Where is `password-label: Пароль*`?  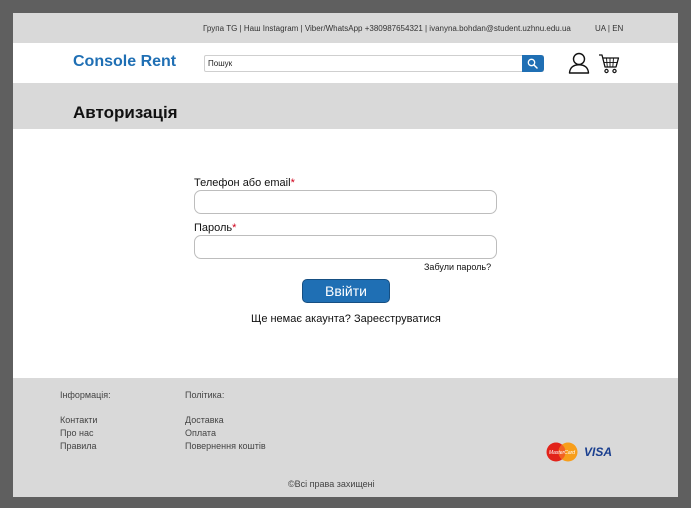 password-label: Пароль* is located at coordinates (215, 228).